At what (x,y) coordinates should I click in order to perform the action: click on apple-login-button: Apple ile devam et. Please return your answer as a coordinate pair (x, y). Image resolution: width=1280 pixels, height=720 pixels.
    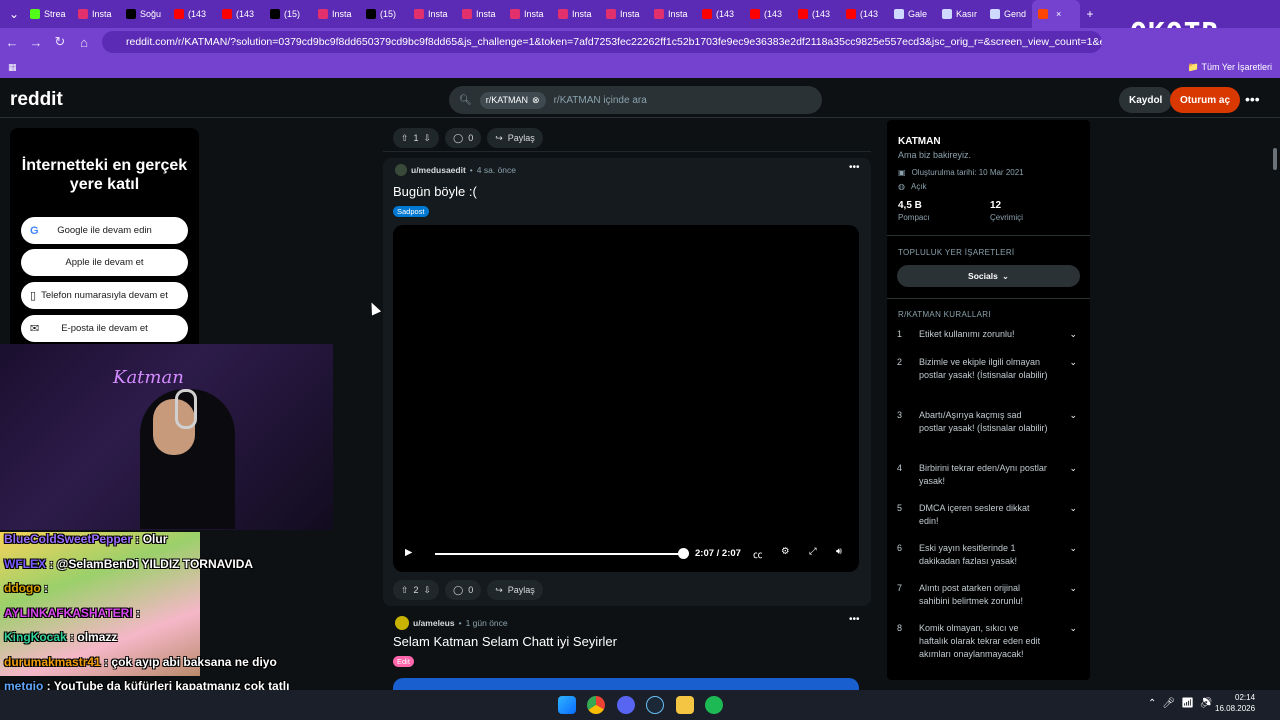
    Looking at the image, I should click on (104, 262).